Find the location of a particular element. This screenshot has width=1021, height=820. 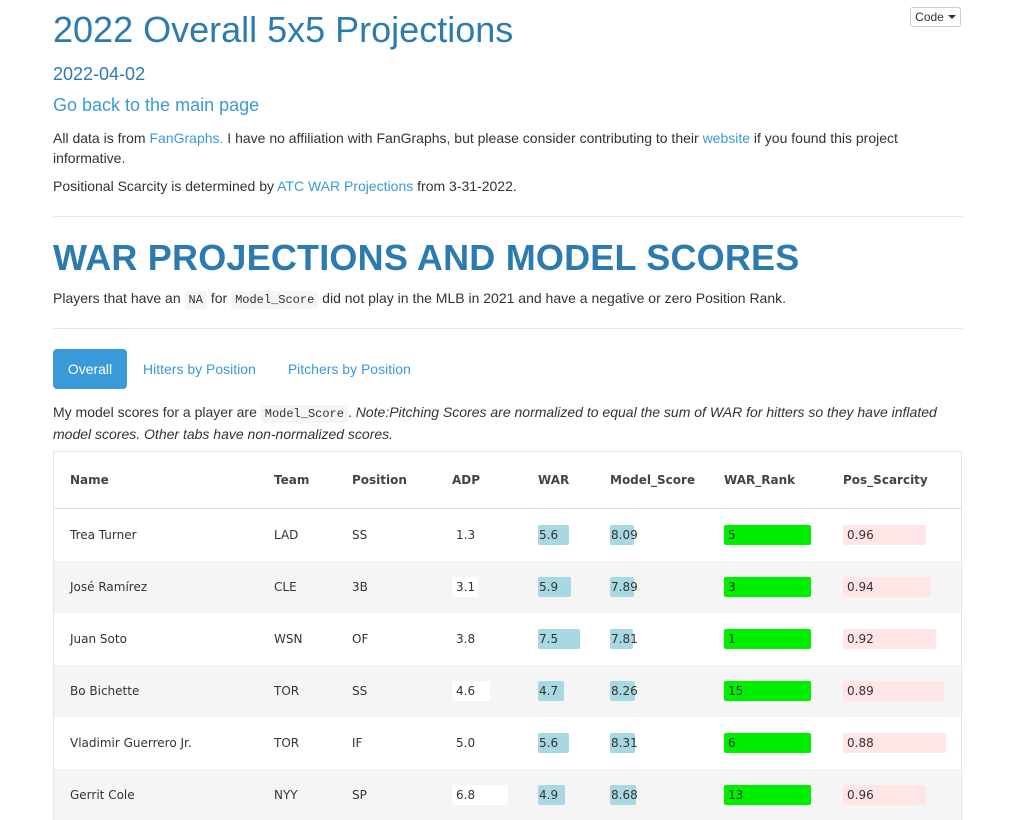

model-score-value: 7.81 is located at coordinates (624, 639).